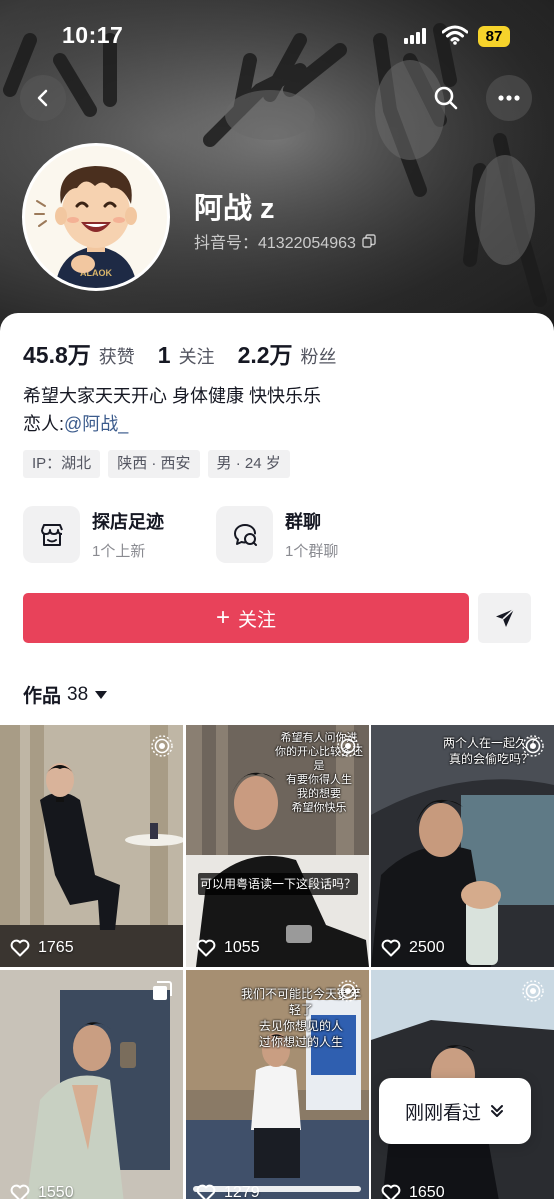 The height and width of the screenshot is (1199, 554). What do you see at coordinates (312, 551) in the screenshot?
I see `feature-subtitle: 1个群聊` at bounding box center [312, 551].